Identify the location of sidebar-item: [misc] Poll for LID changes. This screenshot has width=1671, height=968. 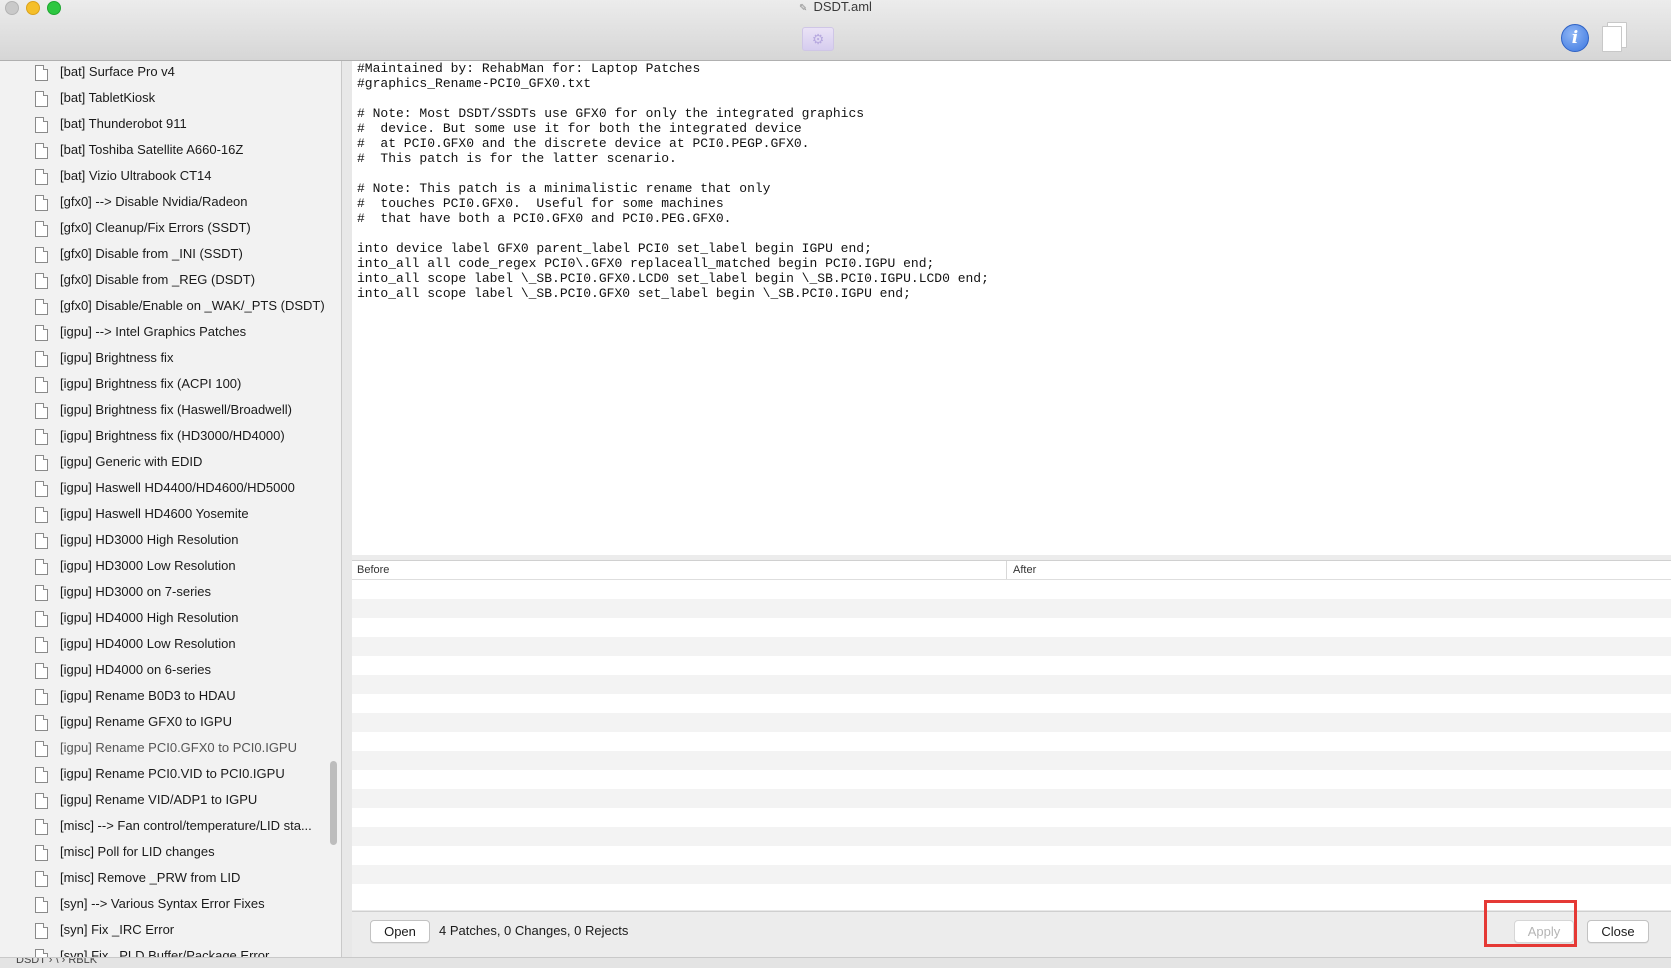
(164, 852).